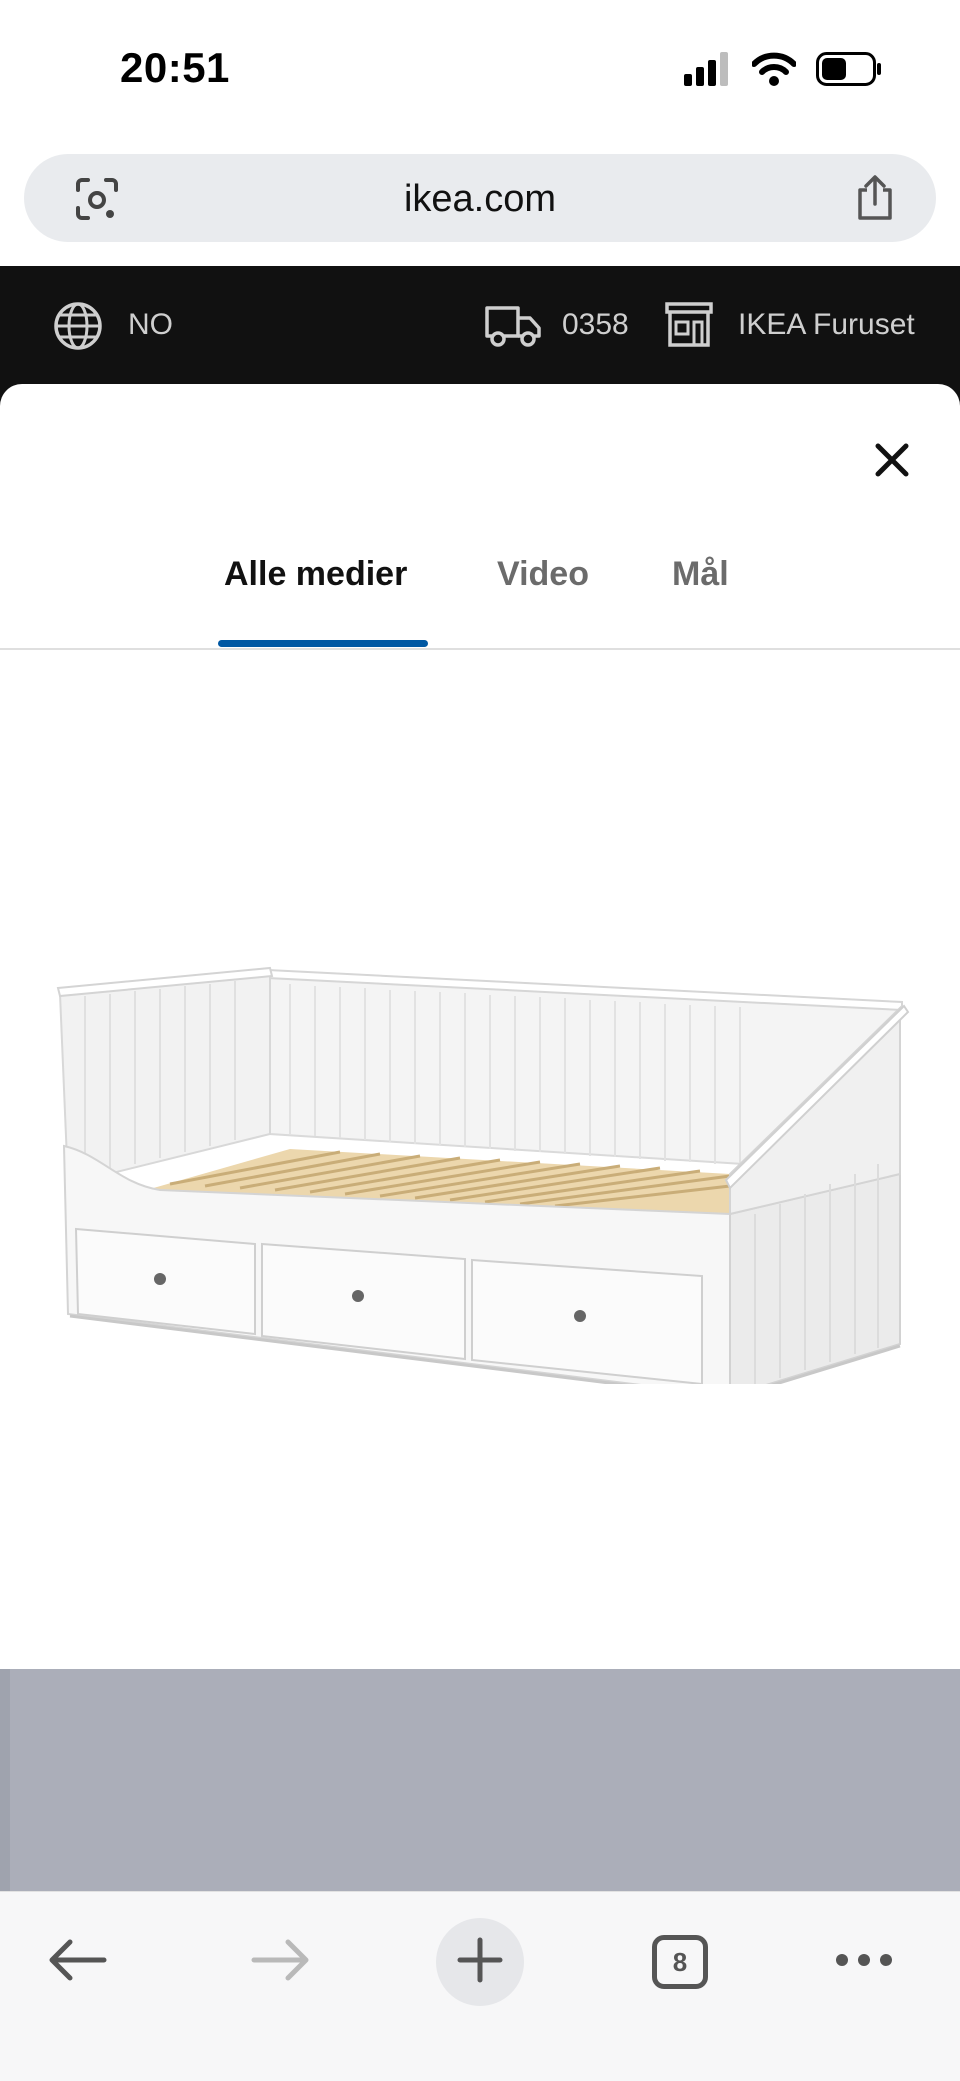 The image size is (960, 2081). Describe the element at coordinates (480, 599) in the screenshot. I see `media-tabs: Alle medier Video Mål` at that location.